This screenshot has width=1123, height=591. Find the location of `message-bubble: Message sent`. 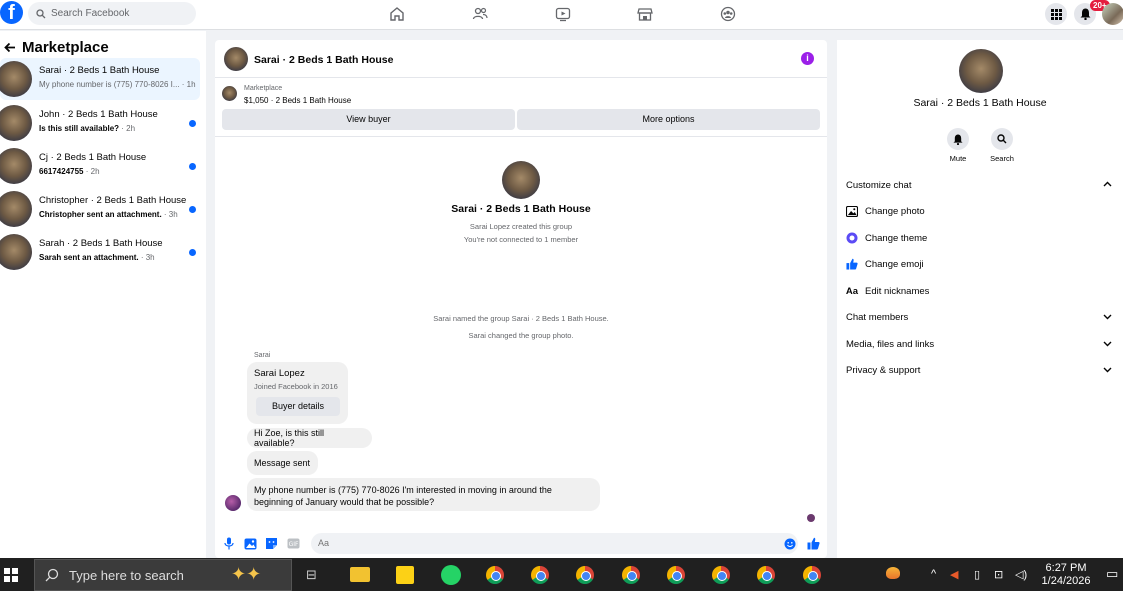

message-bubble: Message sent is located at coordinates (282, 463).